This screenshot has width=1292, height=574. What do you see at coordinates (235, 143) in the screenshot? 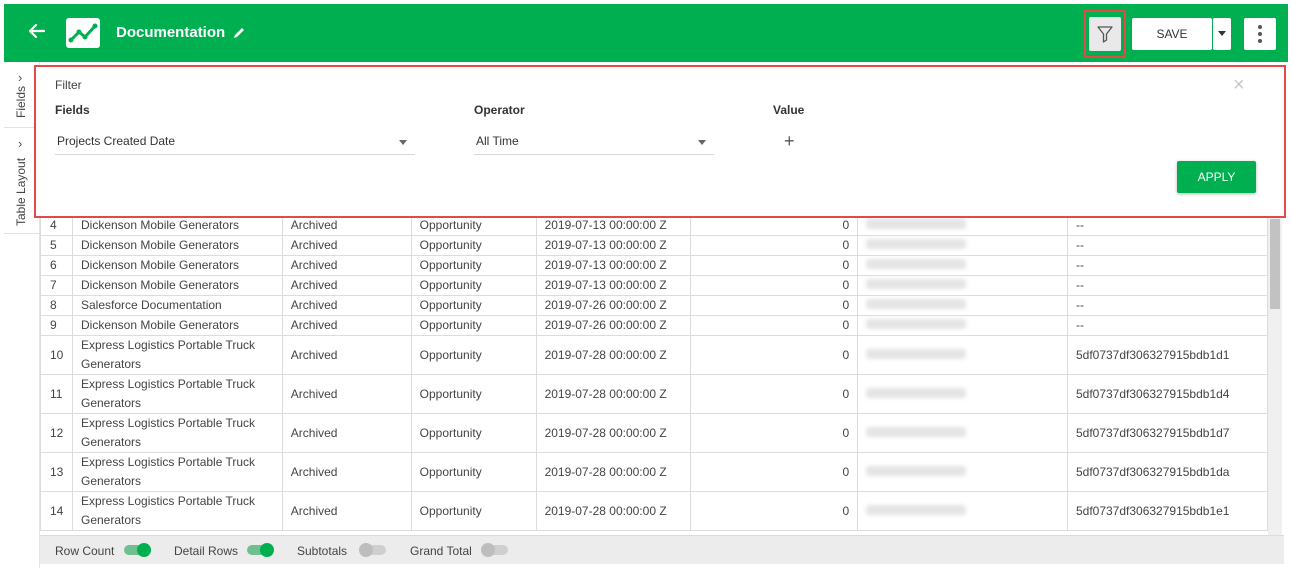
I see `field-select: Projects Created Date` at bounding box center [235, 143].